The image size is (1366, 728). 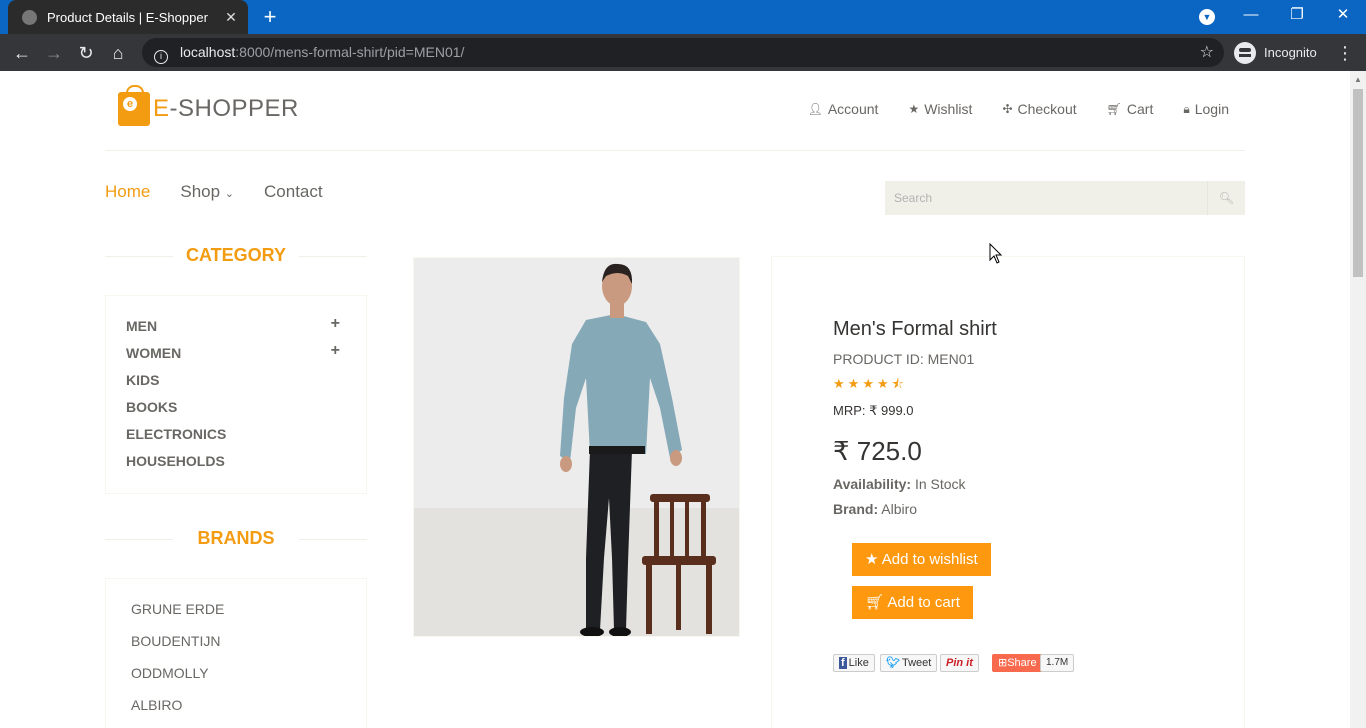 What do you see at coordinates (921, 559) in the screenshot?
I see `add-to-wishlist-button: ★ Add to wishlist` at bounding box center [921, 559].